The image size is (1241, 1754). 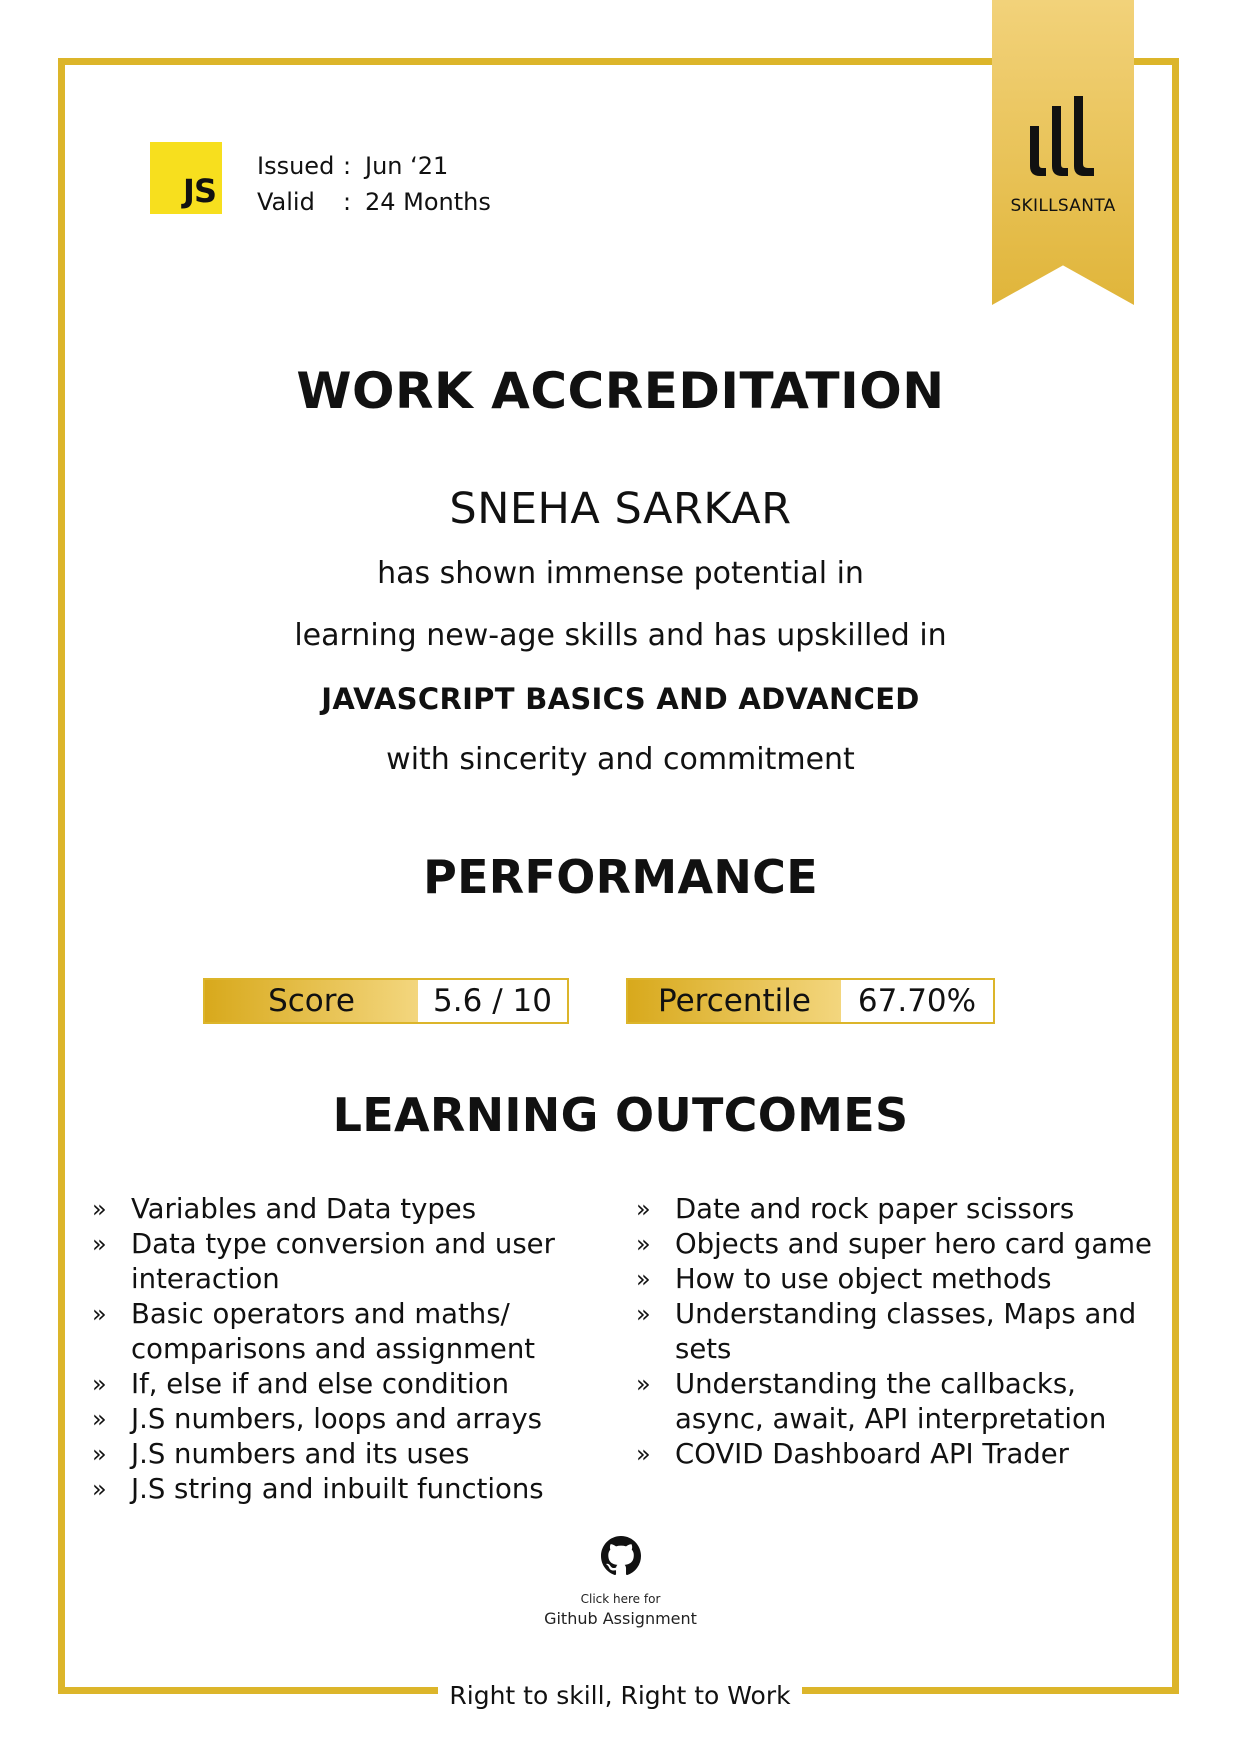 I want to click on score-box: Score 5.6 / 10, so click(x=386, y=1001).